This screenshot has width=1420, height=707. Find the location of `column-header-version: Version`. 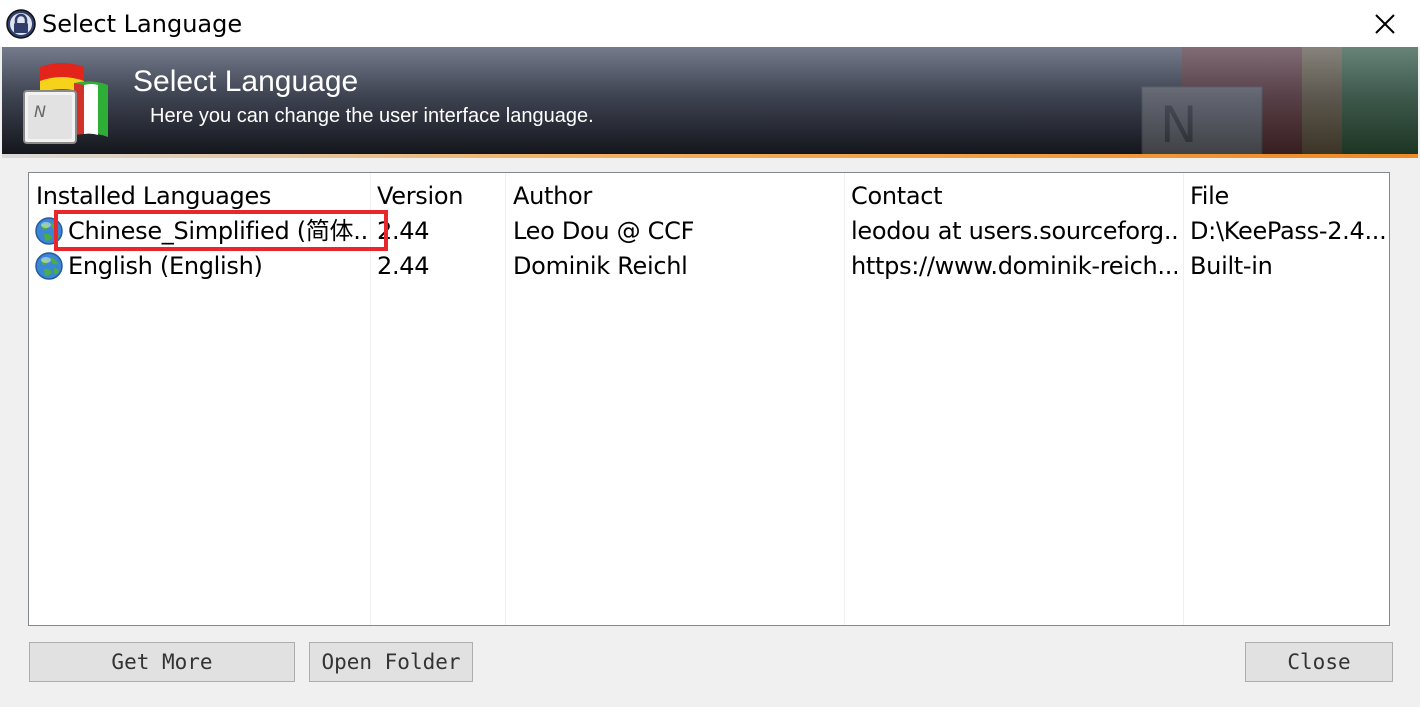

column-header-version: Version is located at coordinates (439, 196).